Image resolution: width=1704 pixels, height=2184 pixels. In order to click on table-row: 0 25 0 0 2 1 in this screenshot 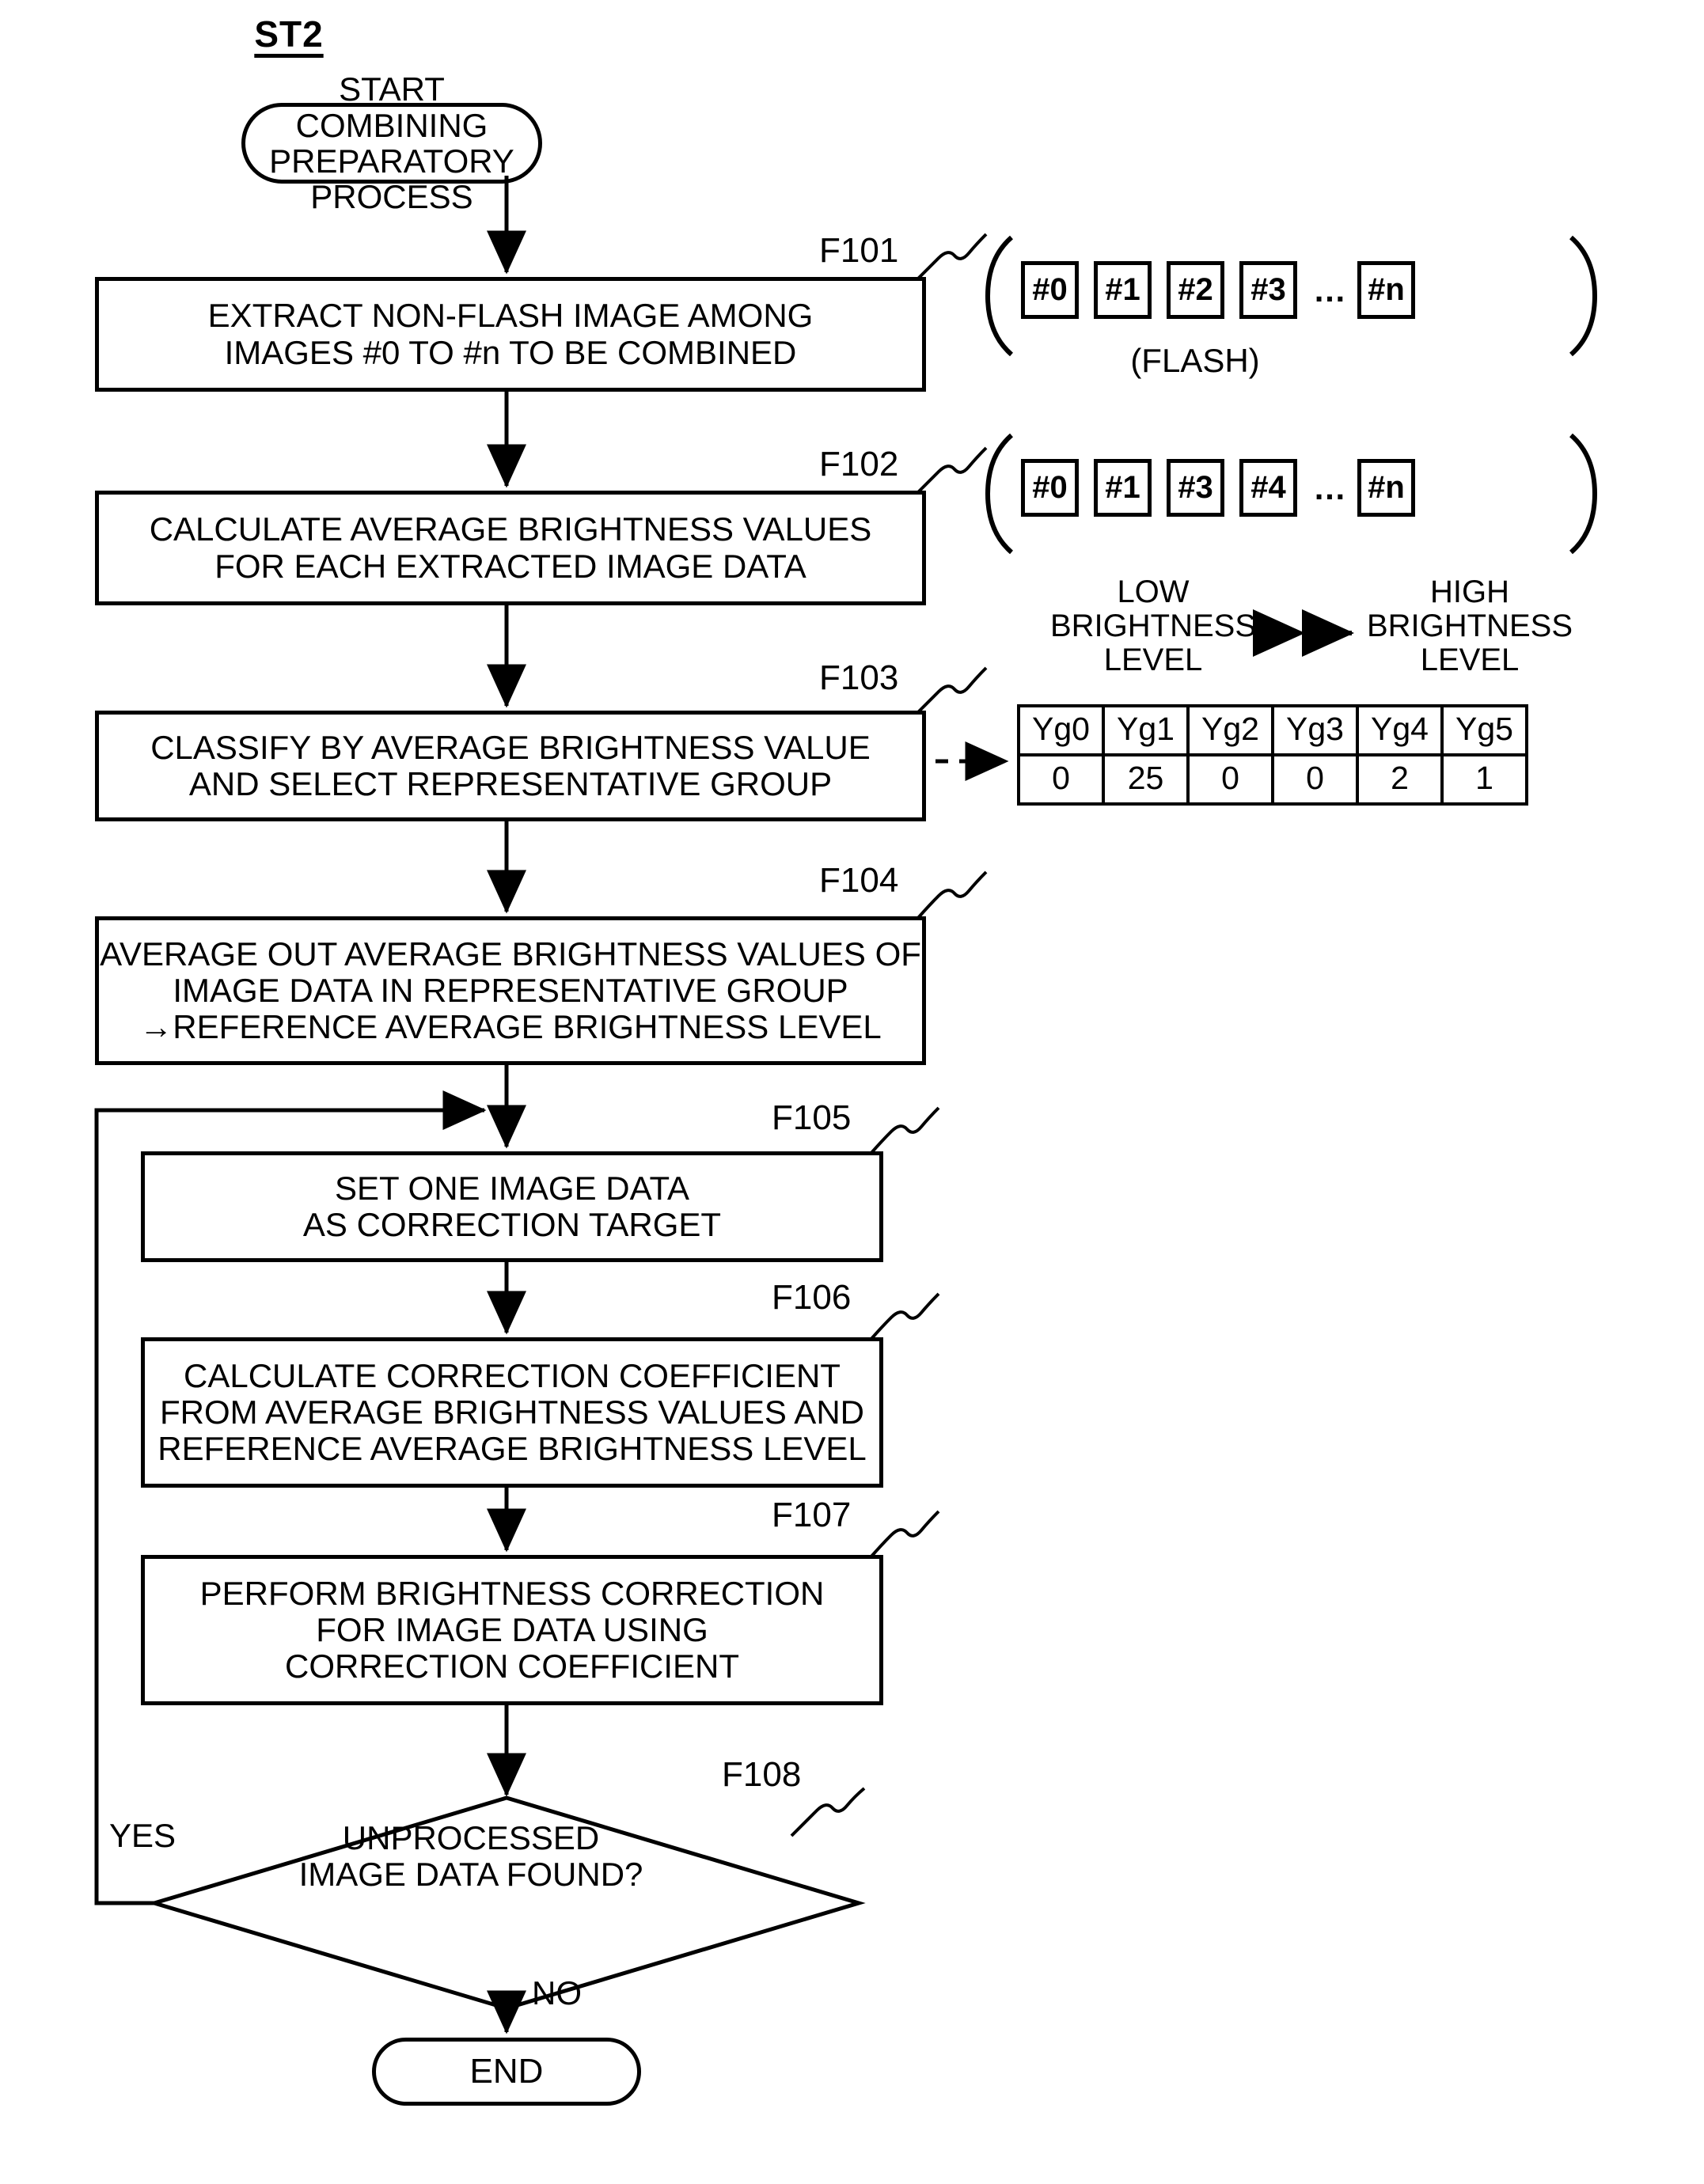, I will do `click(1272, 779)`.